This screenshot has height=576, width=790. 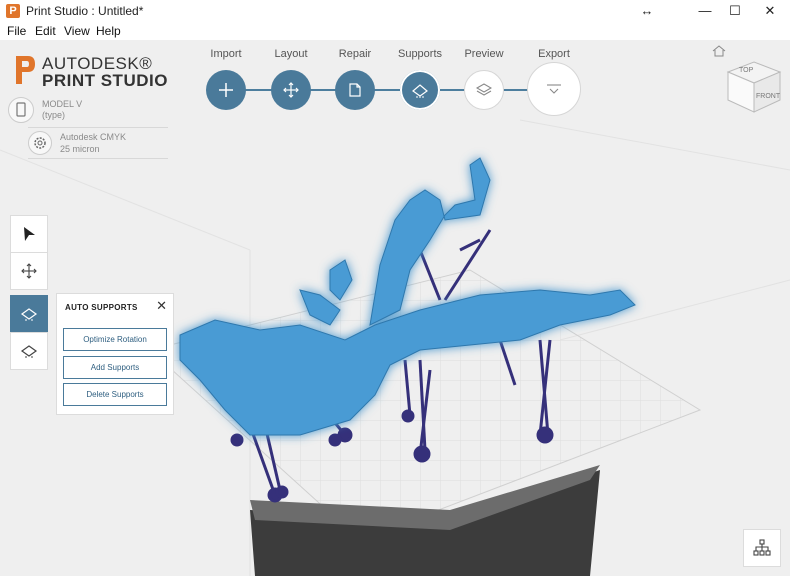 I want to click on plus-icon, so click(x=226, y=90).